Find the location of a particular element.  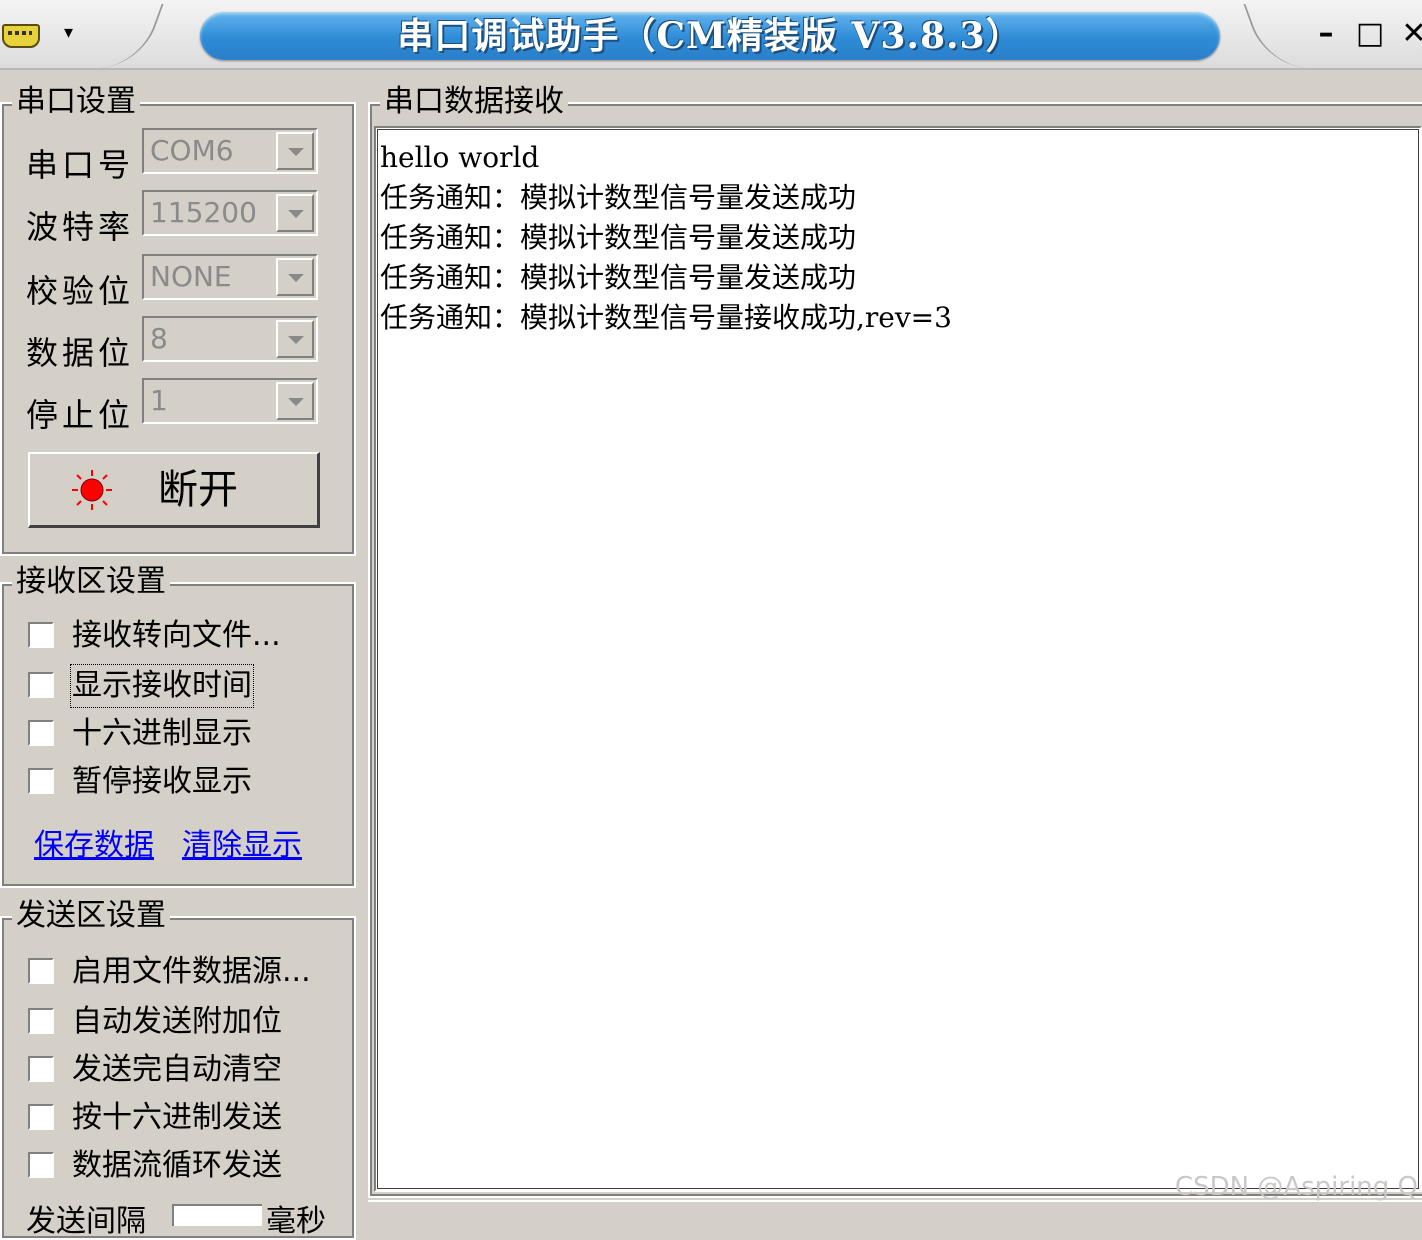

parity-select: NONE is located at coordinates (230, 277).